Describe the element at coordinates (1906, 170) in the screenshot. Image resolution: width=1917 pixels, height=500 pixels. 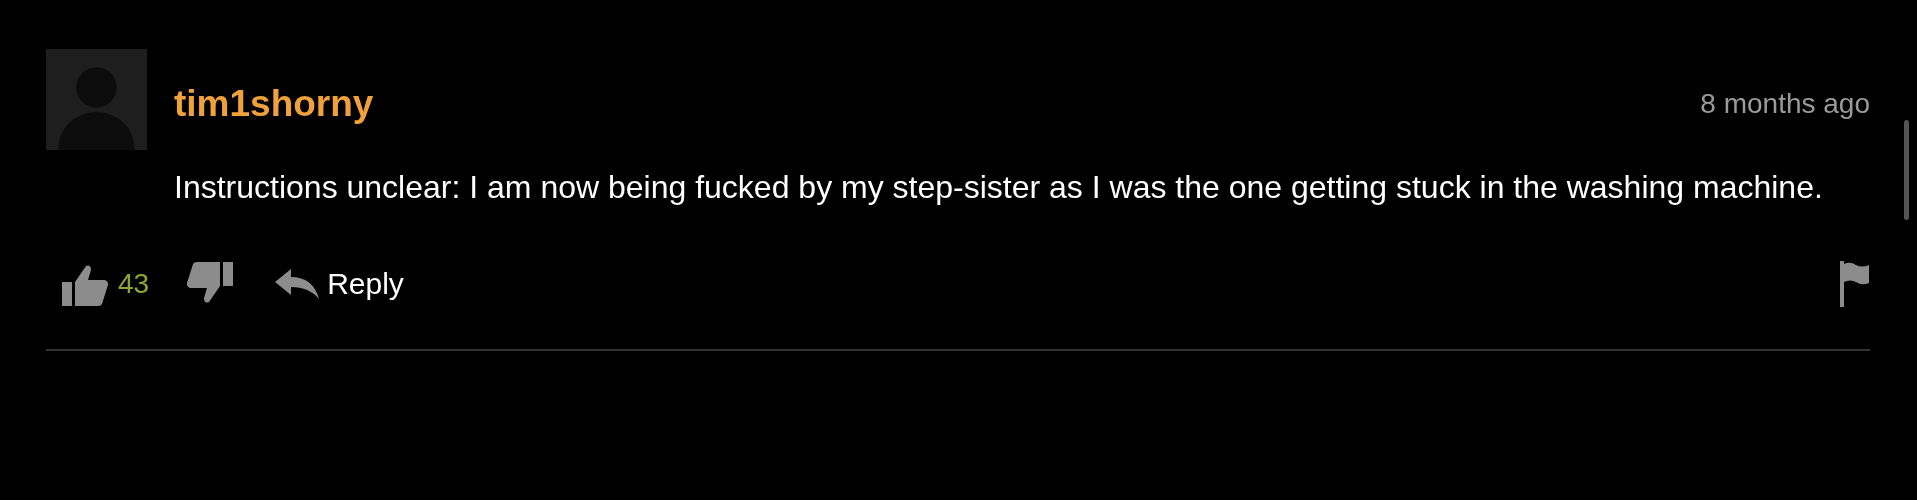
I see `scrollbar` at that location.